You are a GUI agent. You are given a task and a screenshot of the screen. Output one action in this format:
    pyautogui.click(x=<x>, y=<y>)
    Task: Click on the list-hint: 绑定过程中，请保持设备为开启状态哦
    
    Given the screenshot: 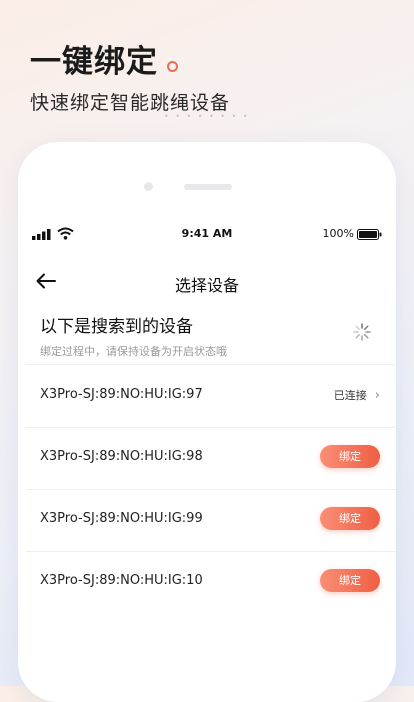 What is the action you would take?
    pyautogui.click(x=133, y=351)
    